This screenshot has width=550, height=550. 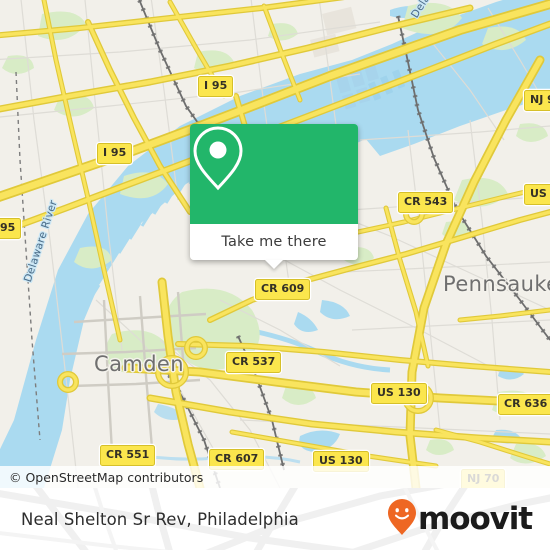 I want to click on attribution-text: © OpenStreetMap contributors, so click(x=101, y=477).